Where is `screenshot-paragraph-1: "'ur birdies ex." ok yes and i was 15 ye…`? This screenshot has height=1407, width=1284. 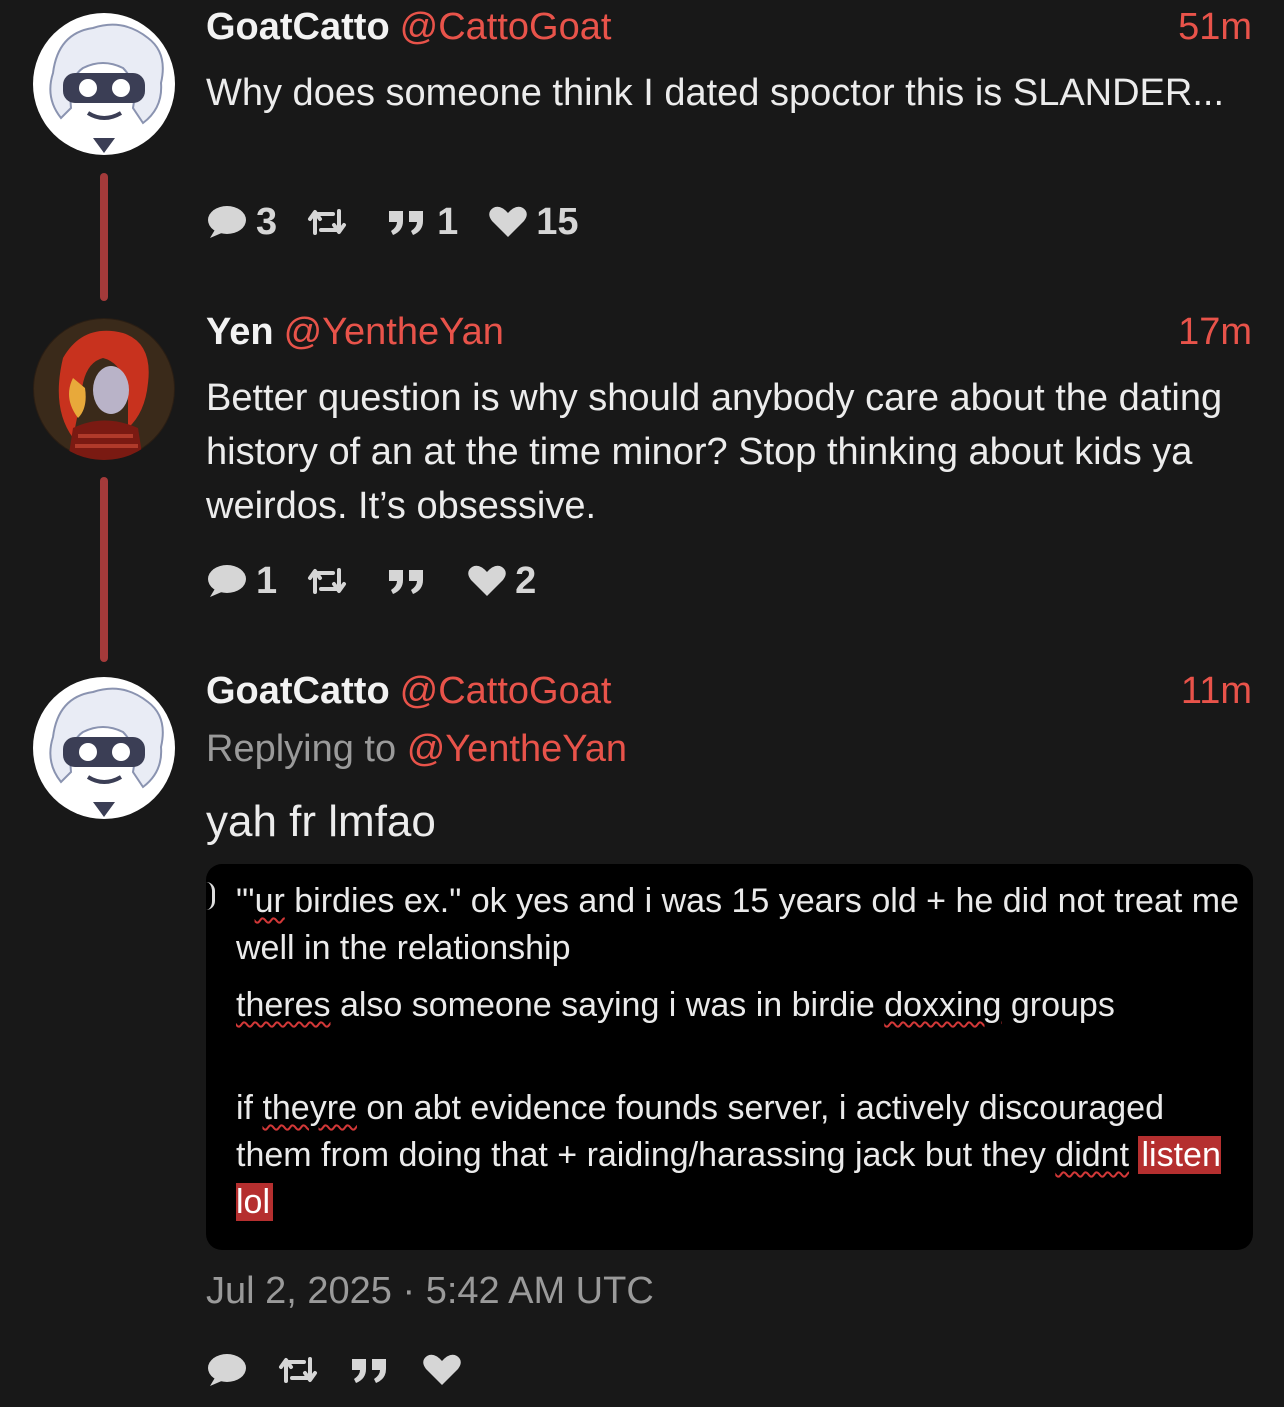
screenshot-paragraph-1: "'ur birdies ex." ok yes and i was 15 ye… is located at coordinates (737, 924).